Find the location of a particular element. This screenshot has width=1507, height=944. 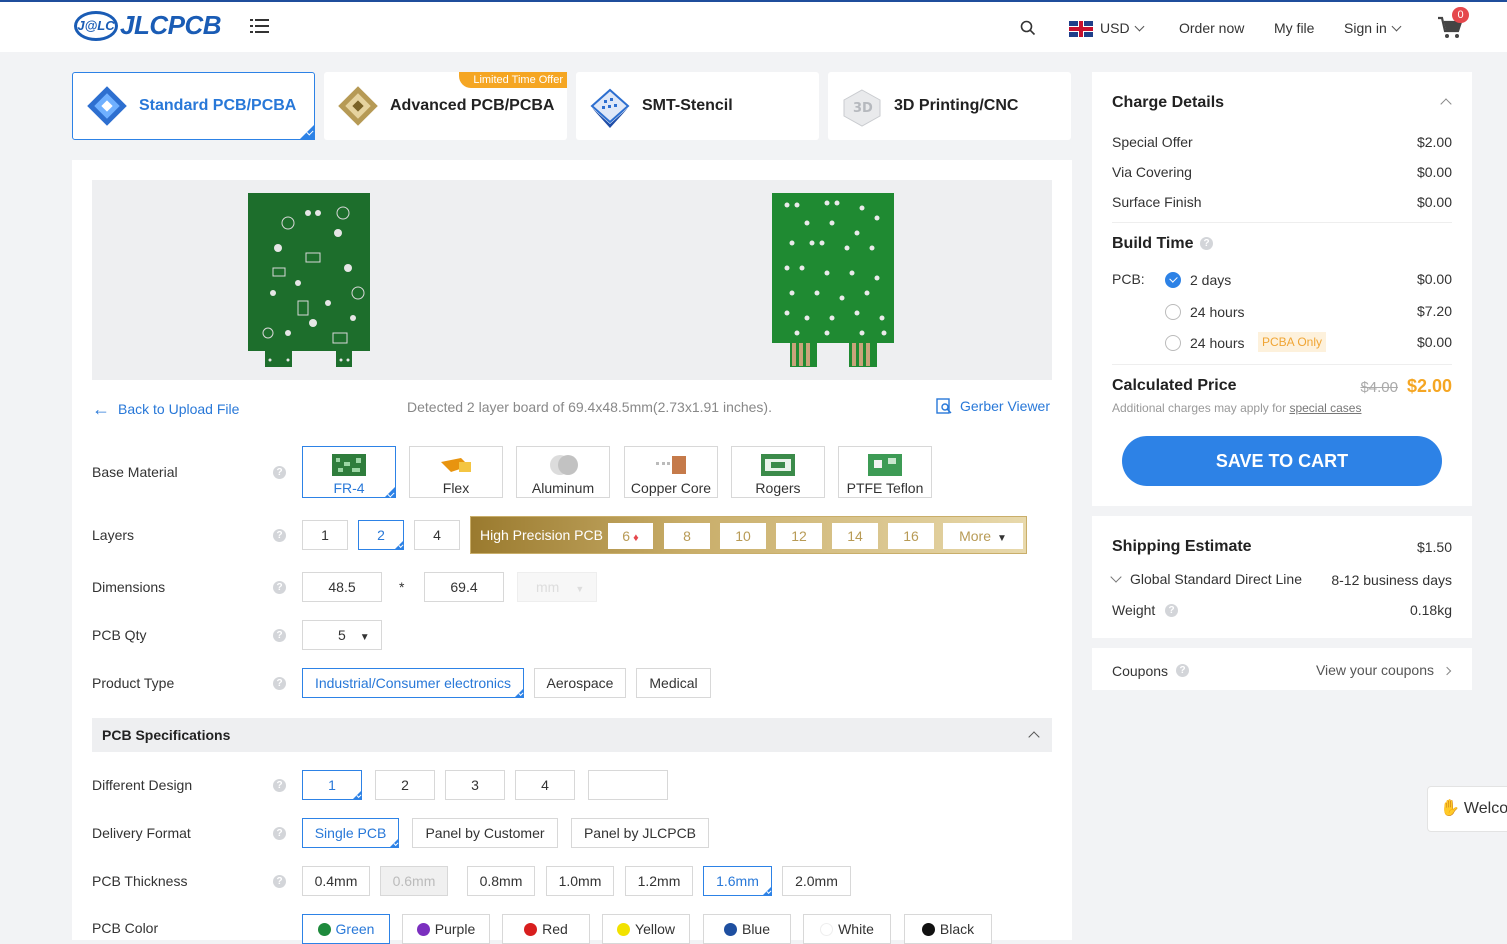

charge-label: Via Covering is located at coordinates (1152, 172).